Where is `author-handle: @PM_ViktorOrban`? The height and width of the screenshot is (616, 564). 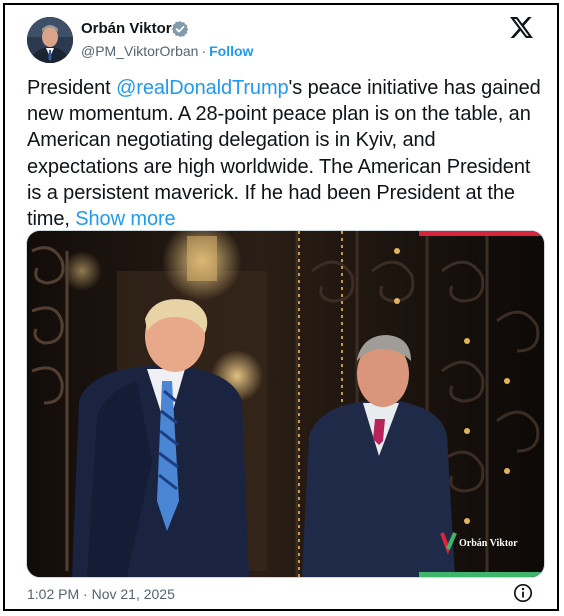 author-handle: @PM_ViktorOrban is located at coordinates (139, 51).